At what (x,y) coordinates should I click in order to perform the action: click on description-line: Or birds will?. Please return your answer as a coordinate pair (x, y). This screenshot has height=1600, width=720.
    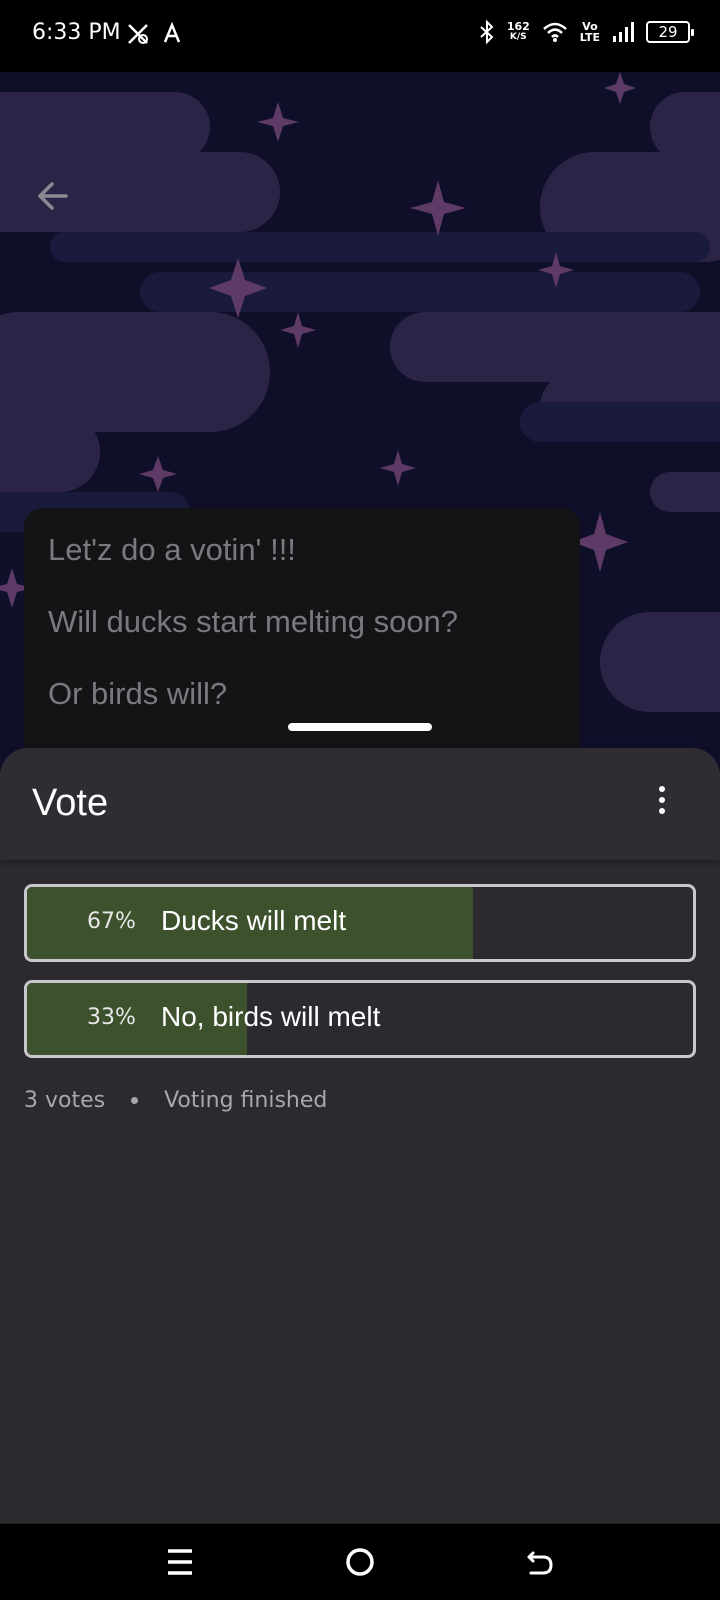
    Looking at the image, I should click on (138, 693).